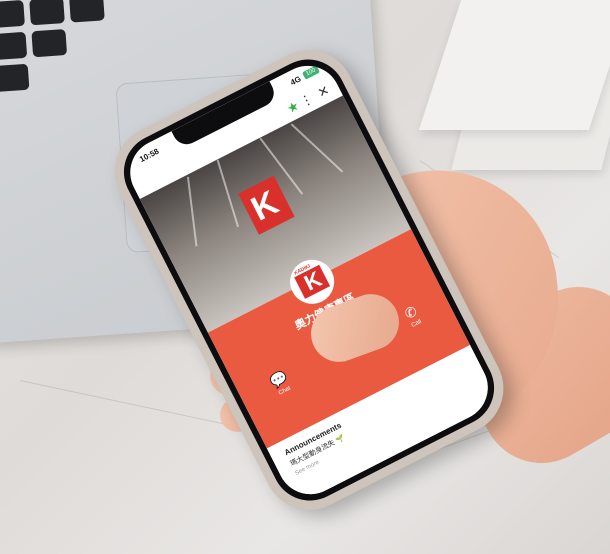  What do you see at coordinates (149, 155) in the screenshot?
I see `status-time: 10:58` at bounding box center [149, 155].